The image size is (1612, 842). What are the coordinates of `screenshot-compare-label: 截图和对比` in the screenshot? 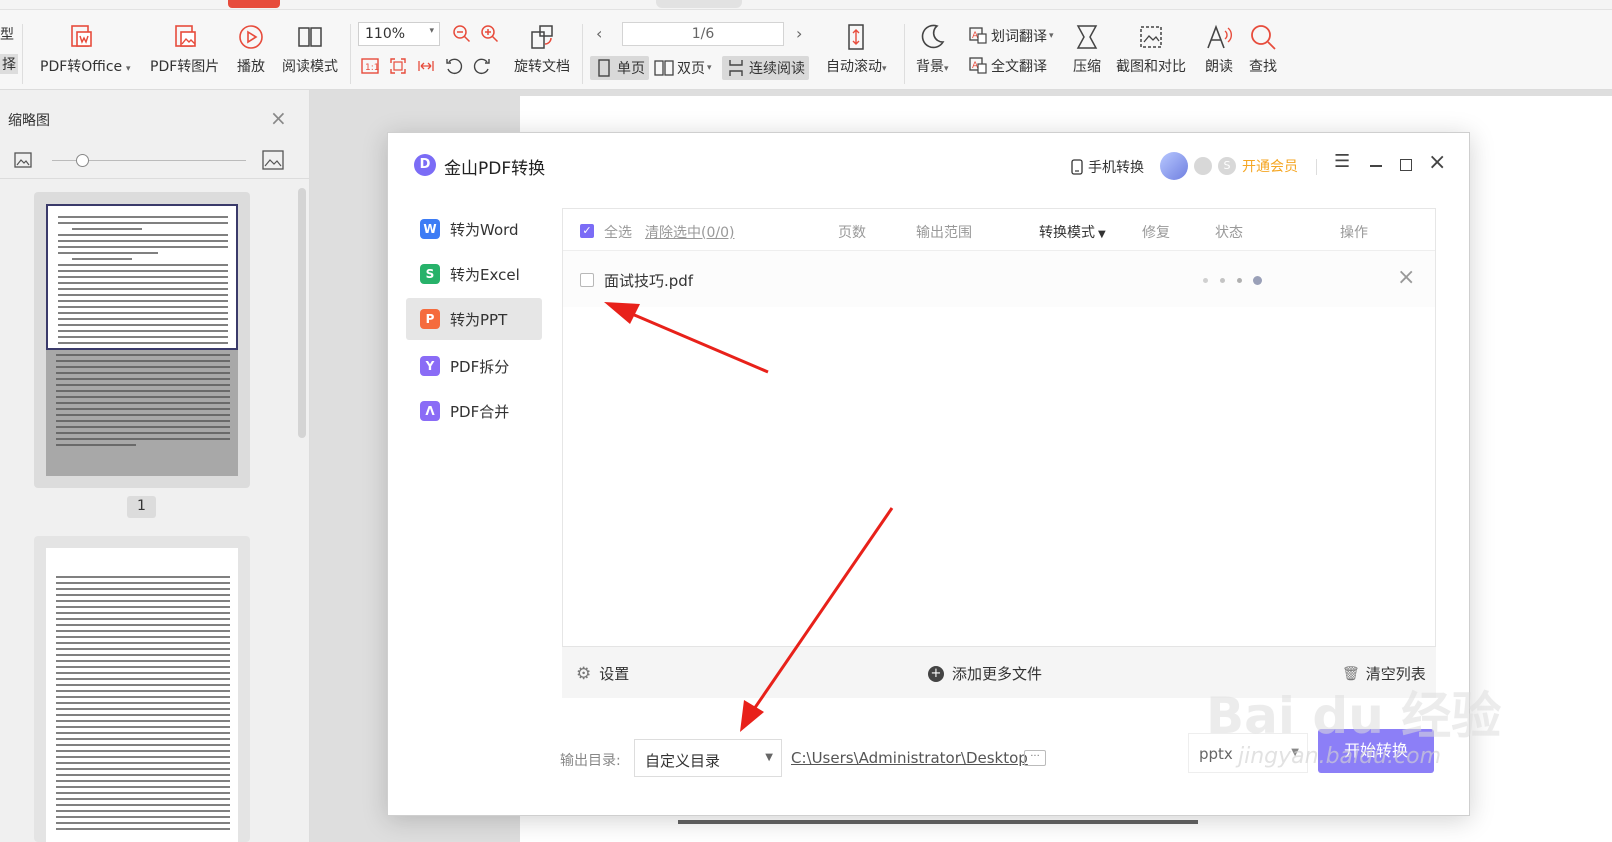 It's located at (1151, 67).